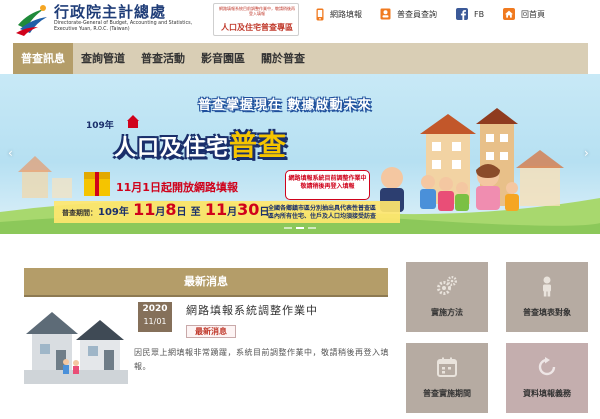 The image size is (600, 419). I want to click on banner-census-title: 人口及住宅普查, so click(200, 144).